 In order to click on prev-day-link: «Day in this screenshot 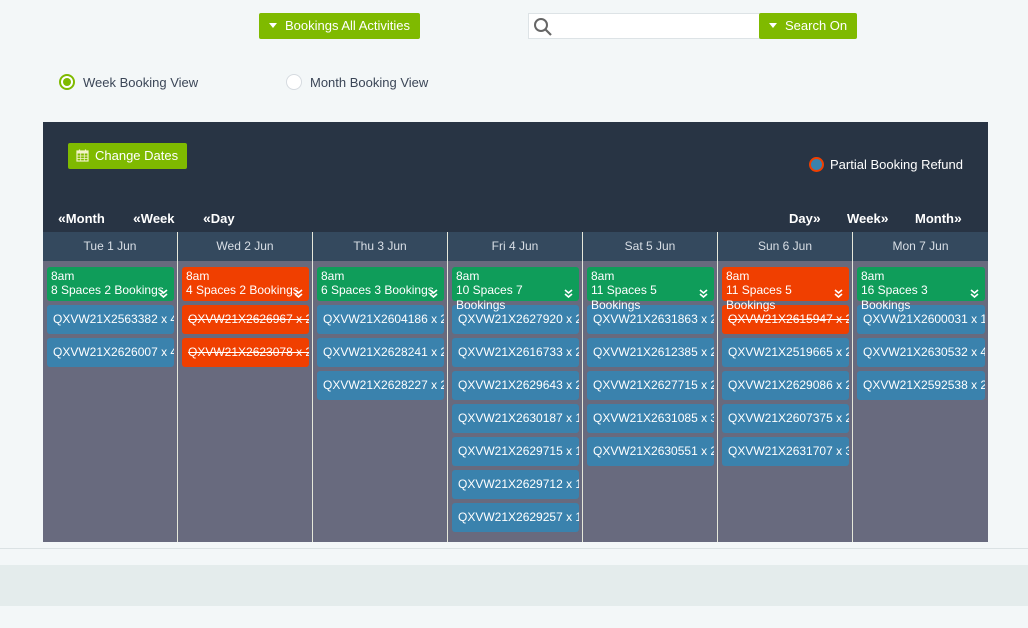, I will do `click(219, 218)`.